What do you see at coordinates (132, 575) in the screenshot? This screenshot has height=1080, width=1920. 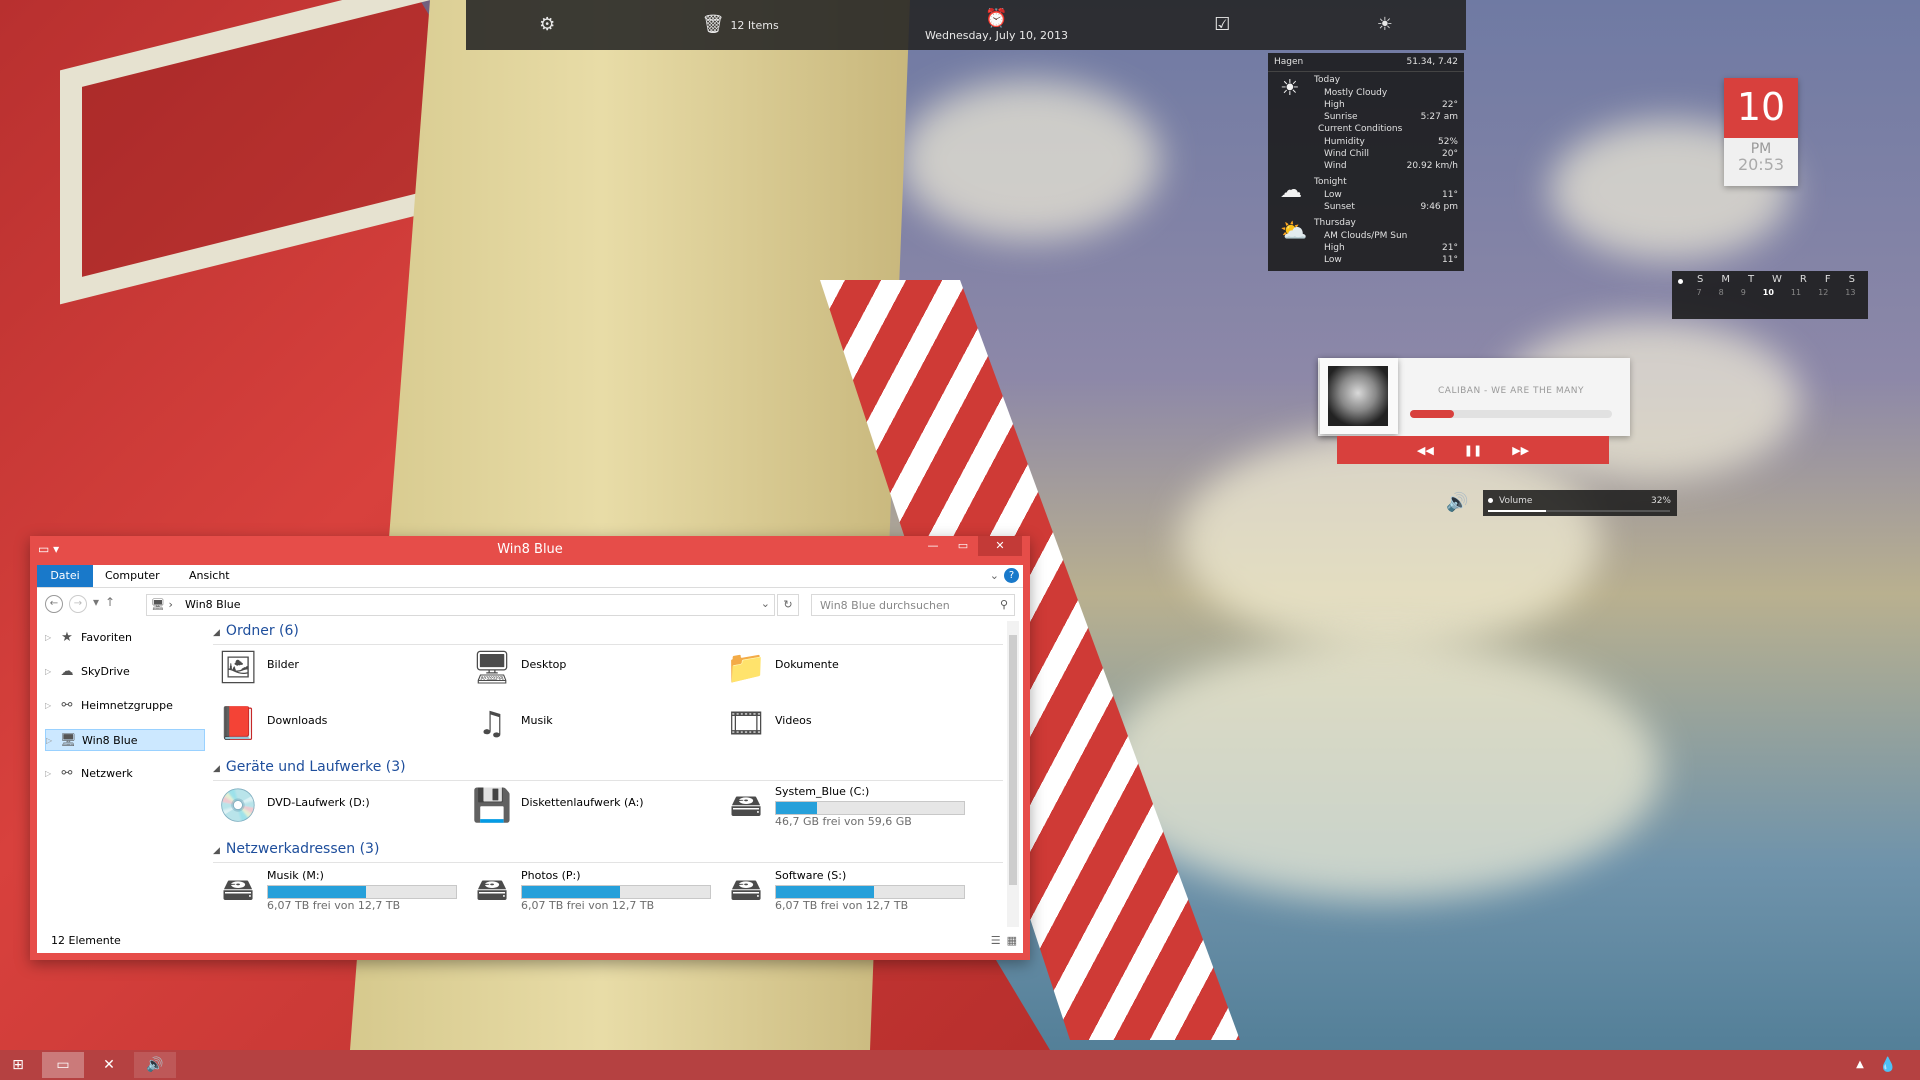 I see `tab-computer: Computer` at bounding box center [132, 575].